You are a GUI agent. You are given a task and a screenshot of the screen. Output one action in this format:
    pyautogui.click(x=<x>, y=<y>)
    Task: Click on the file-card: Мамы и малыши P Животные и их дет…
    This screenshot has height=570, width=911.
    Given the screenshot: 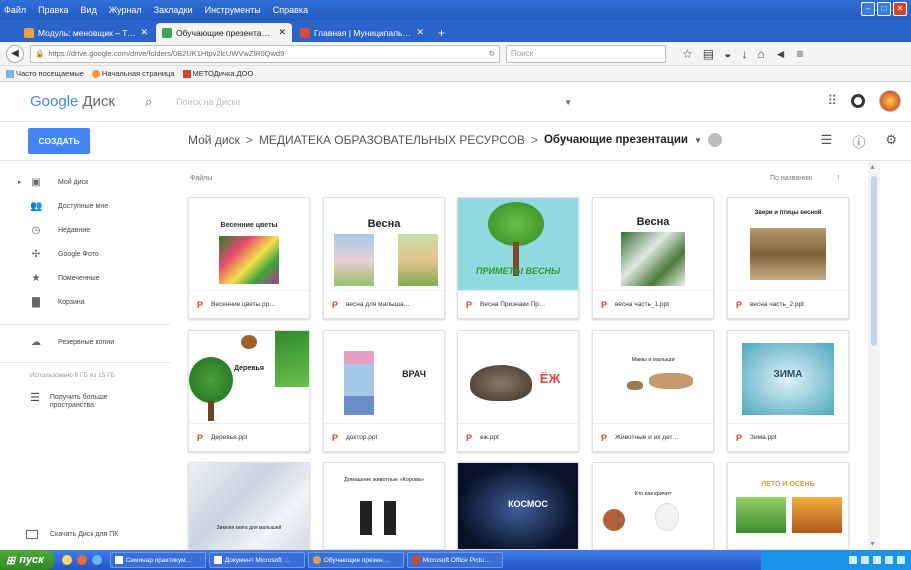 What is the action you would take?
    pyautogui.click(x=653, y=391)
    